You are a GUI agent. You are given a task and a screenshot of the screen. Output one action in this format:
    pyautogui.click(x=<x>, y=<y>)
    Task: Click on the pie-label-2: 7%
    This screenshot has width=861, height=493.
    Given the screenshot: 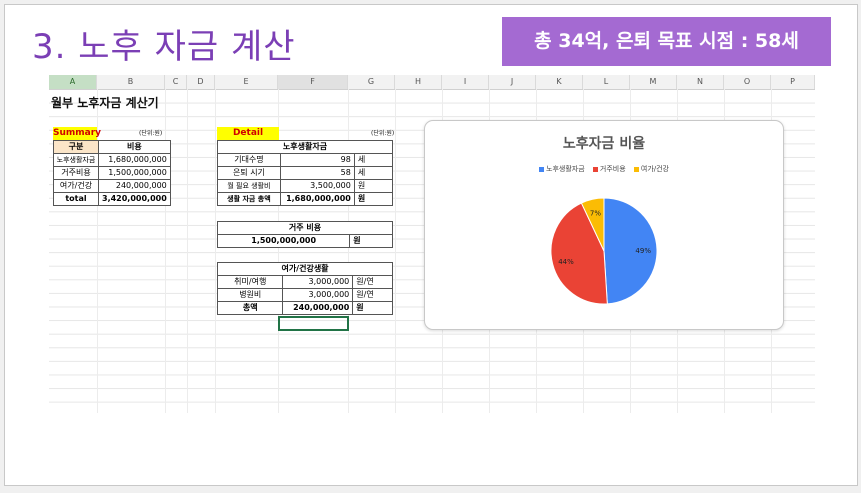 What is the action you would take?
    pyautogui.click(x=595, y=214)
    